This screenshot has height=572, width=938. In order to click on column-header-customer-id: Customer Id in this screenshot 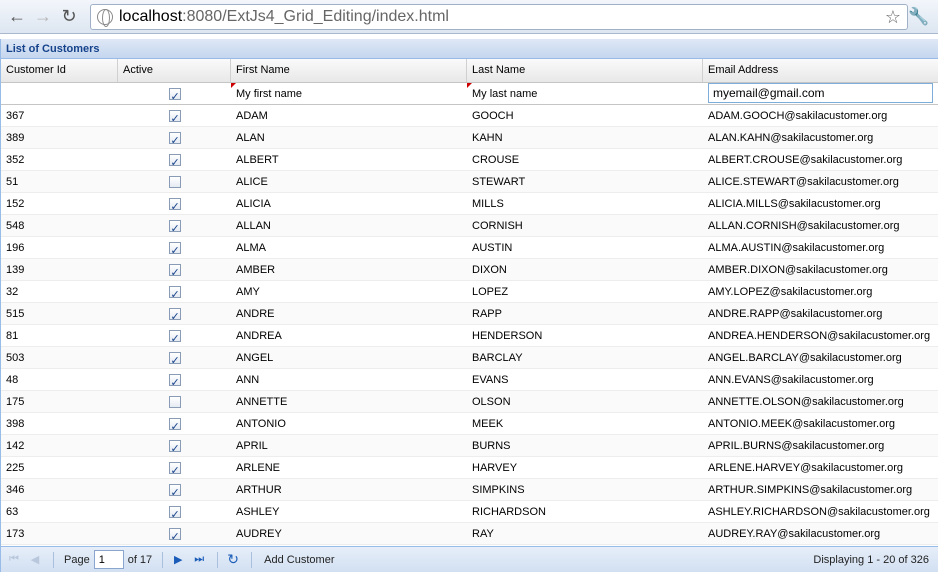, I will do `click(59, 70)`.